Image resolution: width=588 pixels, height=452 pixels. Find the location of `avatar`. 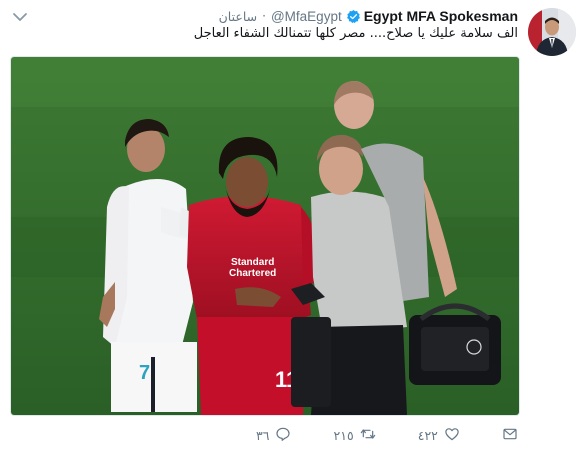

avatar is located at coordinates (552, 32).